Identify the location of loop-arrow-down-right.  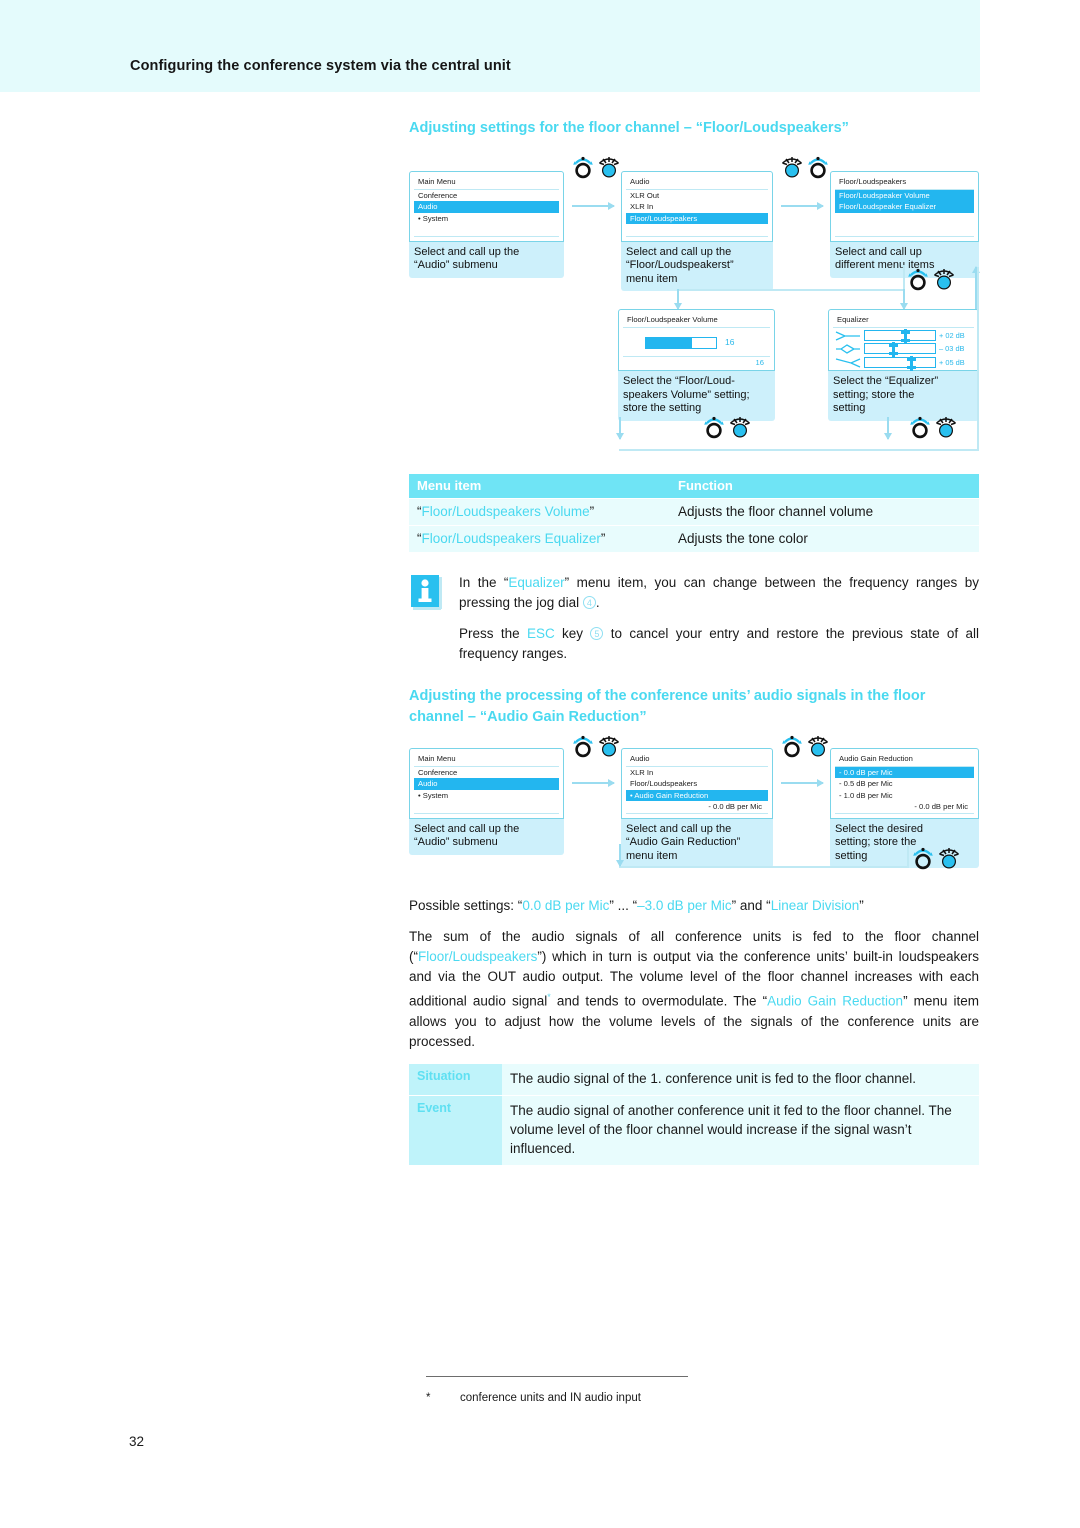
(888, 429).